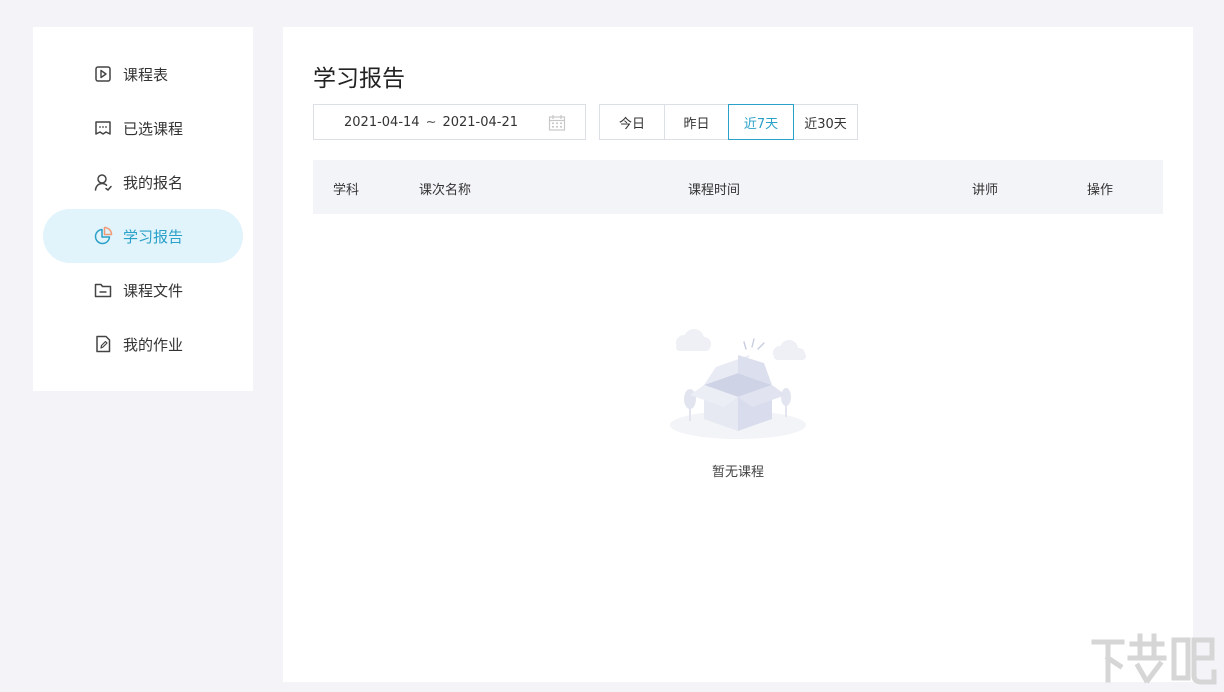 The height and width of the screenshot is (692, 1224). Describe the element at coordinates (153, 344) in the screenshot. I see `sidebar-item-label: 我的作业` at that location.